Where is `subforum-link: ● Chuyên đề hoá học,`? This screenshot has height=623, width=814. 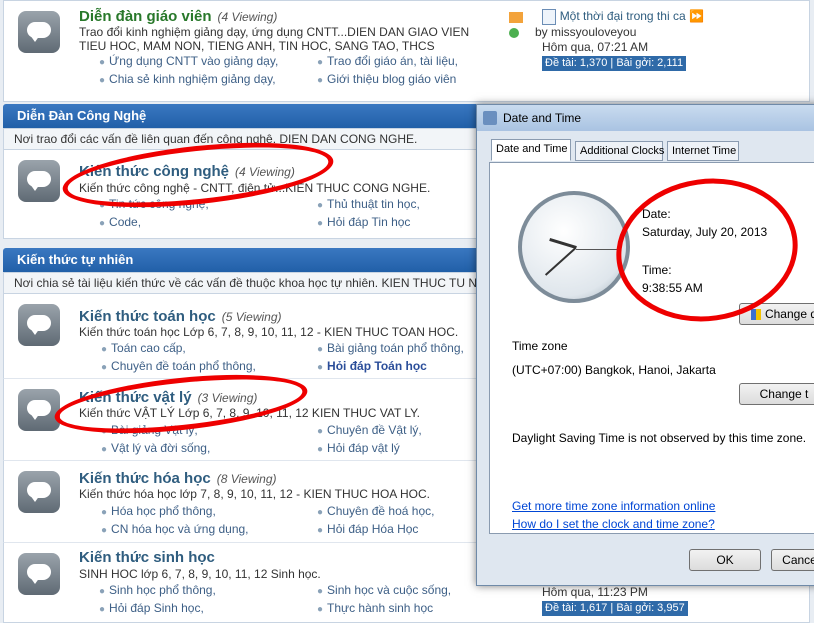
subforum-link: ● Chuyên đề hoá học, is located at coordinates (375, 511).